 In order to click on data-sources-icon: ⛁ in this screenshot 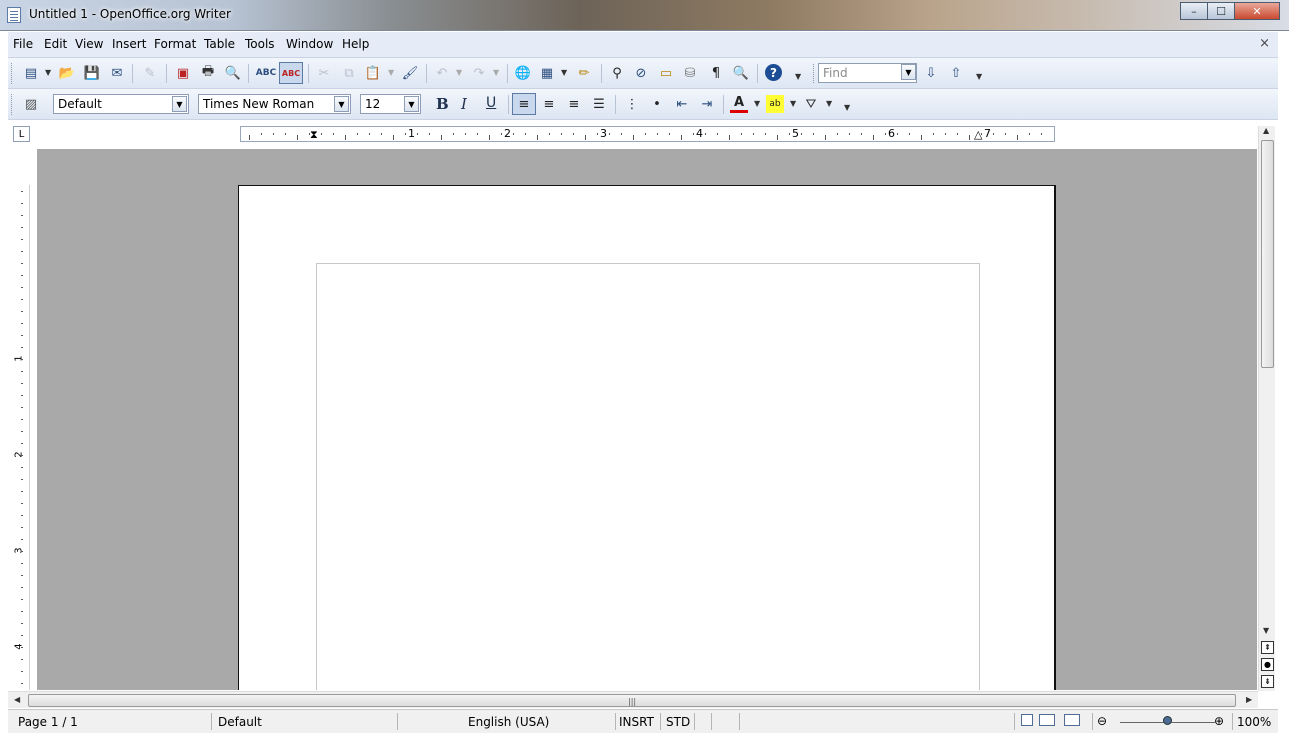, I will do `click(690, 73)`.